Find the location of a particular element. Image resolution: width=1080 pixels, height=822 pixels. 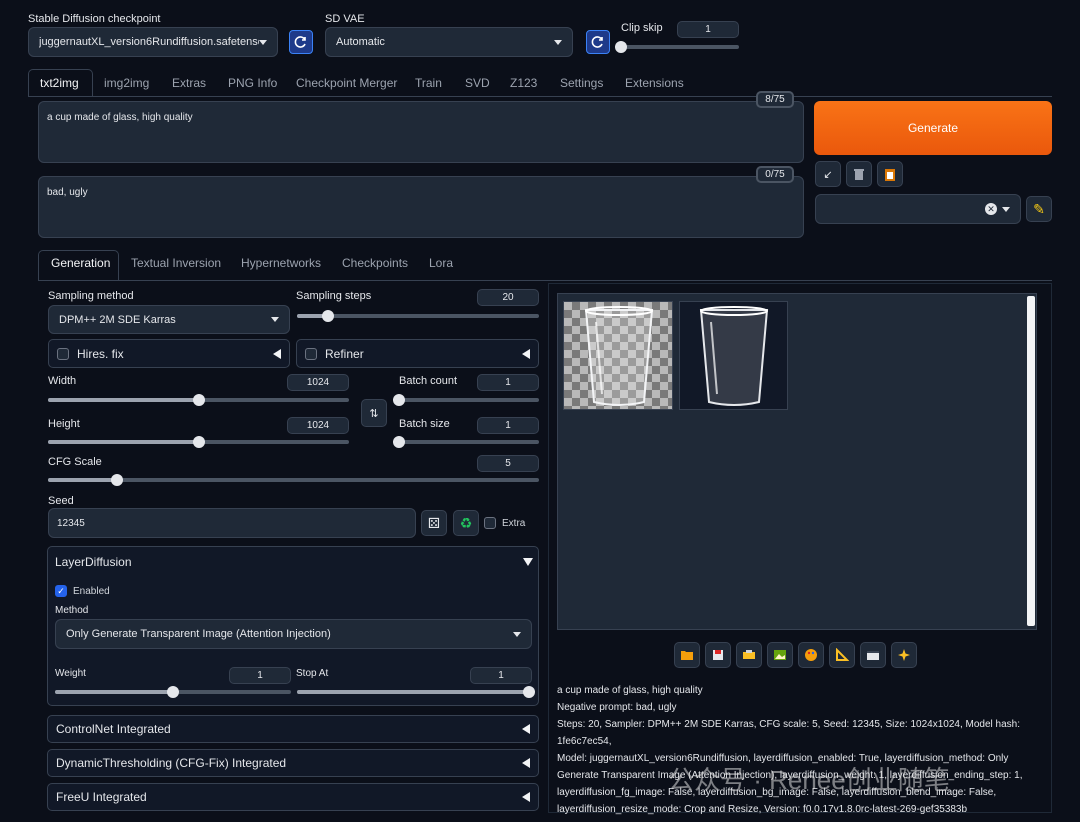

sparkle-icon is located at coordinates (904, 655).